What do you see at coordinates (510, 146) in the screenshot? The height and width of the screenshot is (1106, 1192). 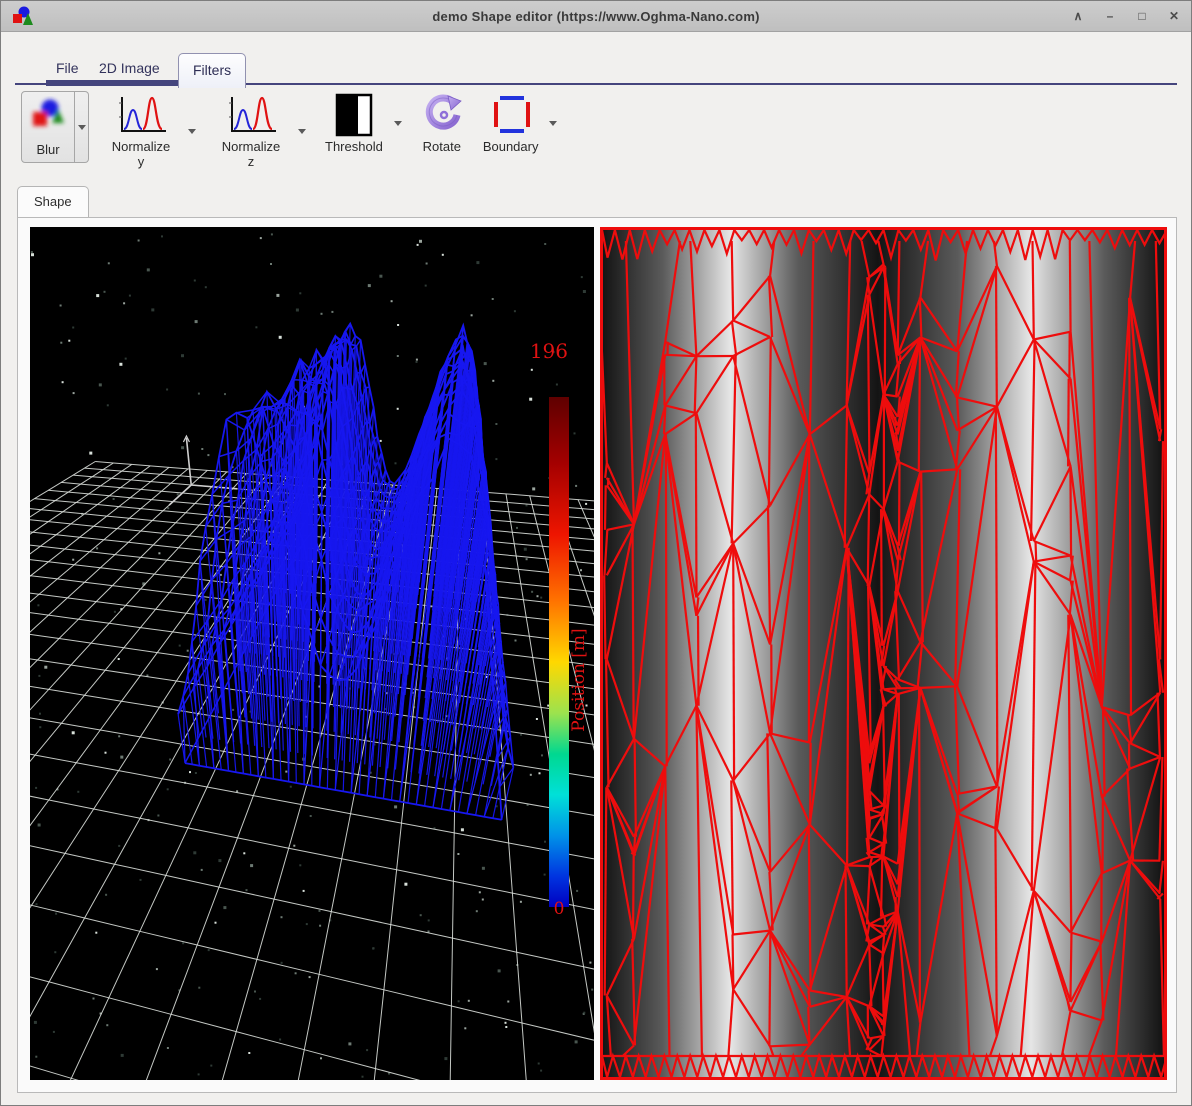 I see `boundary-label: Boundary` at bounding box center [510, 146].